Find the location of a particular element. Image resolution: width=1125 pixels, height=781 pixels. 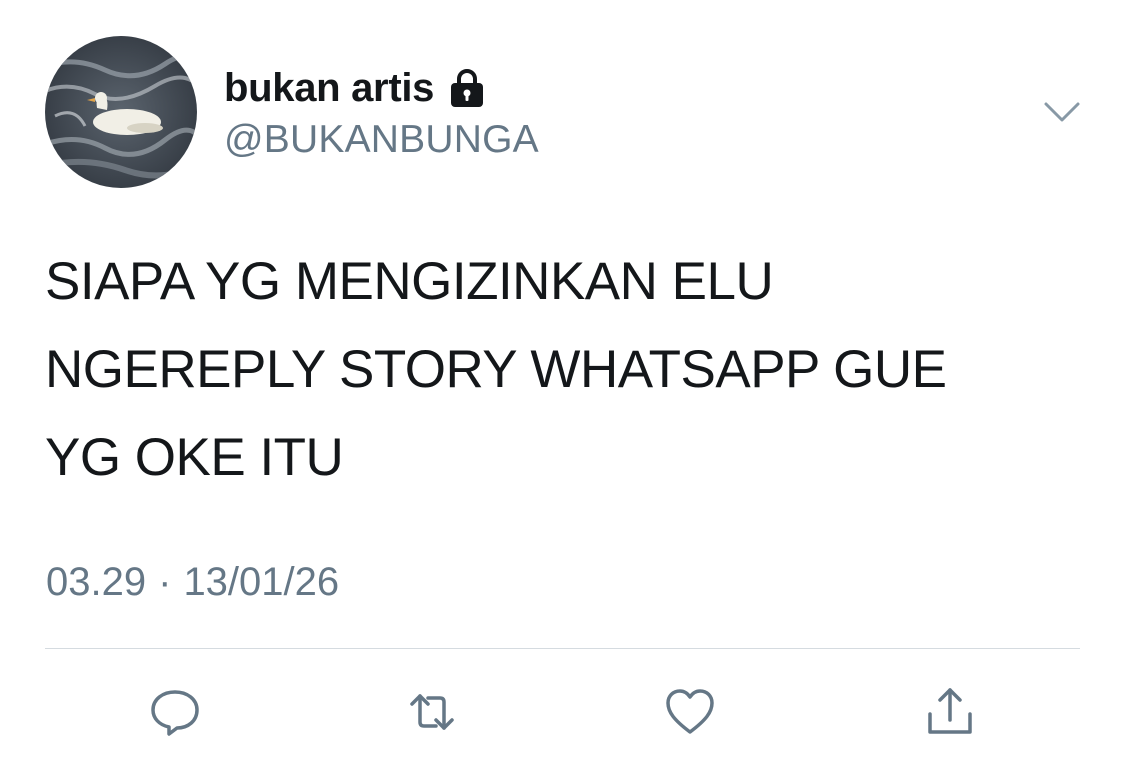

heart-icon is located at coordinates (690, 711).